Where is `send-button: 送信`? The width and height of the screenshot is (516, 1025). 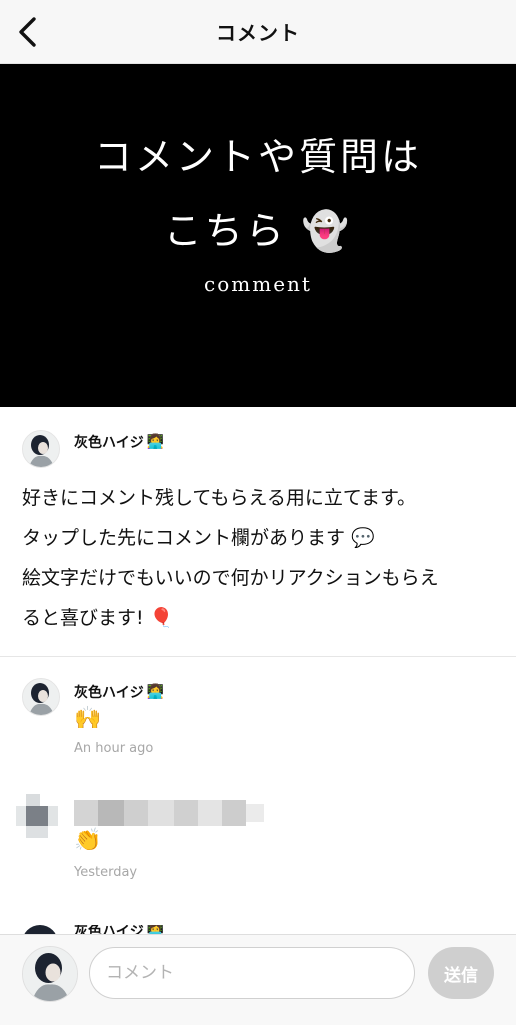
send-button: 送信 is located at coordinates (461, 973).